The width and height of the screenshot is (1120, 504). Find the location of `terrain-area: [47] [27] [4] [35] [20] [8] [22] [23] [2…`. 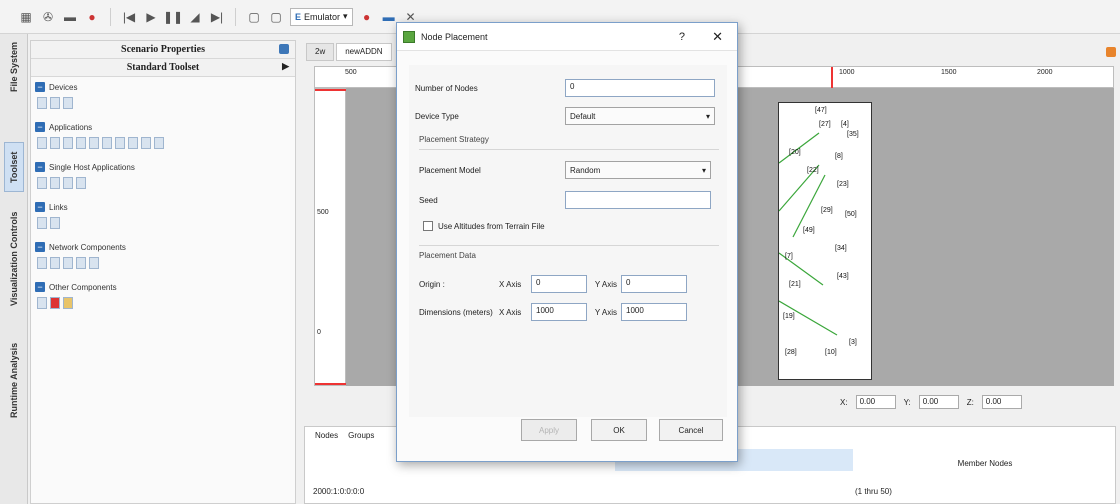

terrain-area: [47] [27] [4] [35] [20] [8] [22] [23] [2… is located at coordinates (825, 241).